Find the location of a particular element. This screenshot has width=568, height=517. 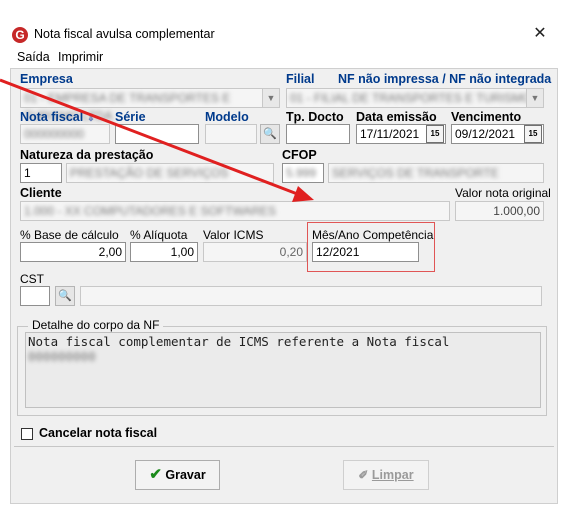

annotation-arrow-head is located at coordinates (303, 194).